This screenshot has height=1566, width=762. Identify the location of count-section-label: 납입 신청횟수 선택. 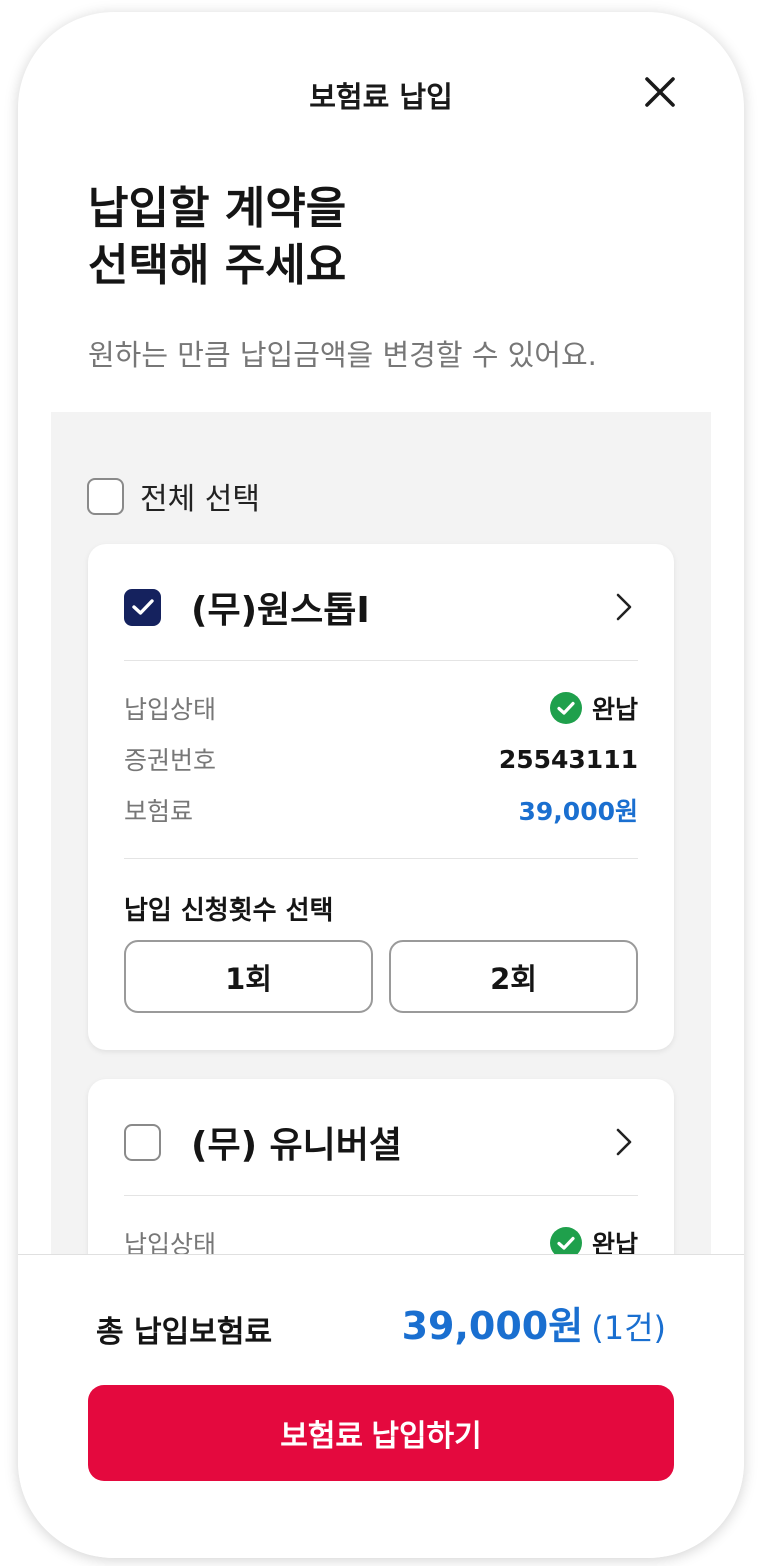
(229, 911).